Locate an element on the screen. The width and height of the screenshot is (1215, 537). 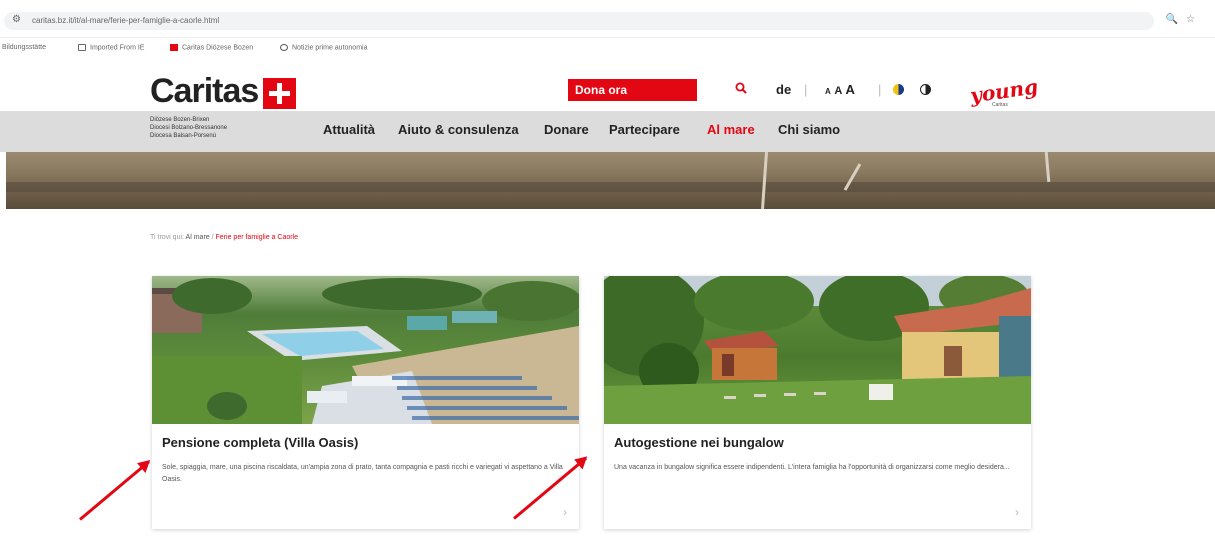
young-caritas-sub: Caritas is located at coordinates (1000, 105).